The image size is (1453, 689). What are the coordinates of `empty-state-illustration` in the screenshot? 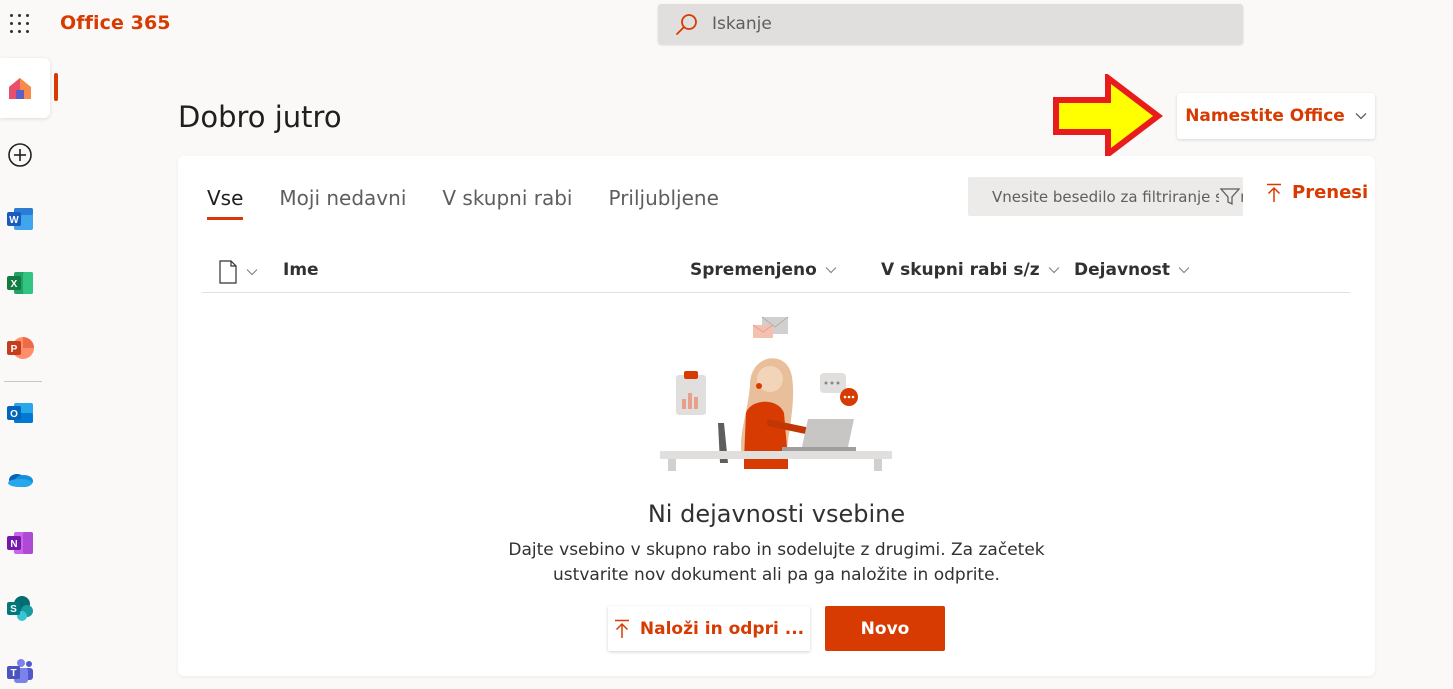 It's located at (776, 393).